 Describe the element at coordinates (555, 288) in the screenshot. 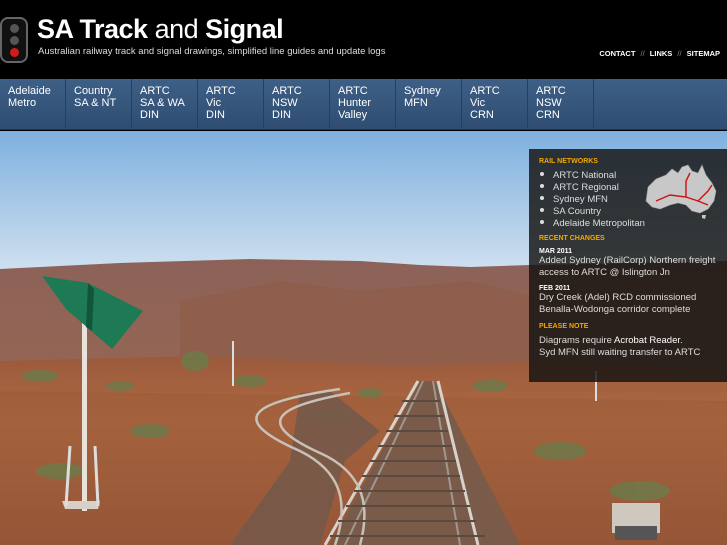

I see `change-date: FEB 2011` at that location.